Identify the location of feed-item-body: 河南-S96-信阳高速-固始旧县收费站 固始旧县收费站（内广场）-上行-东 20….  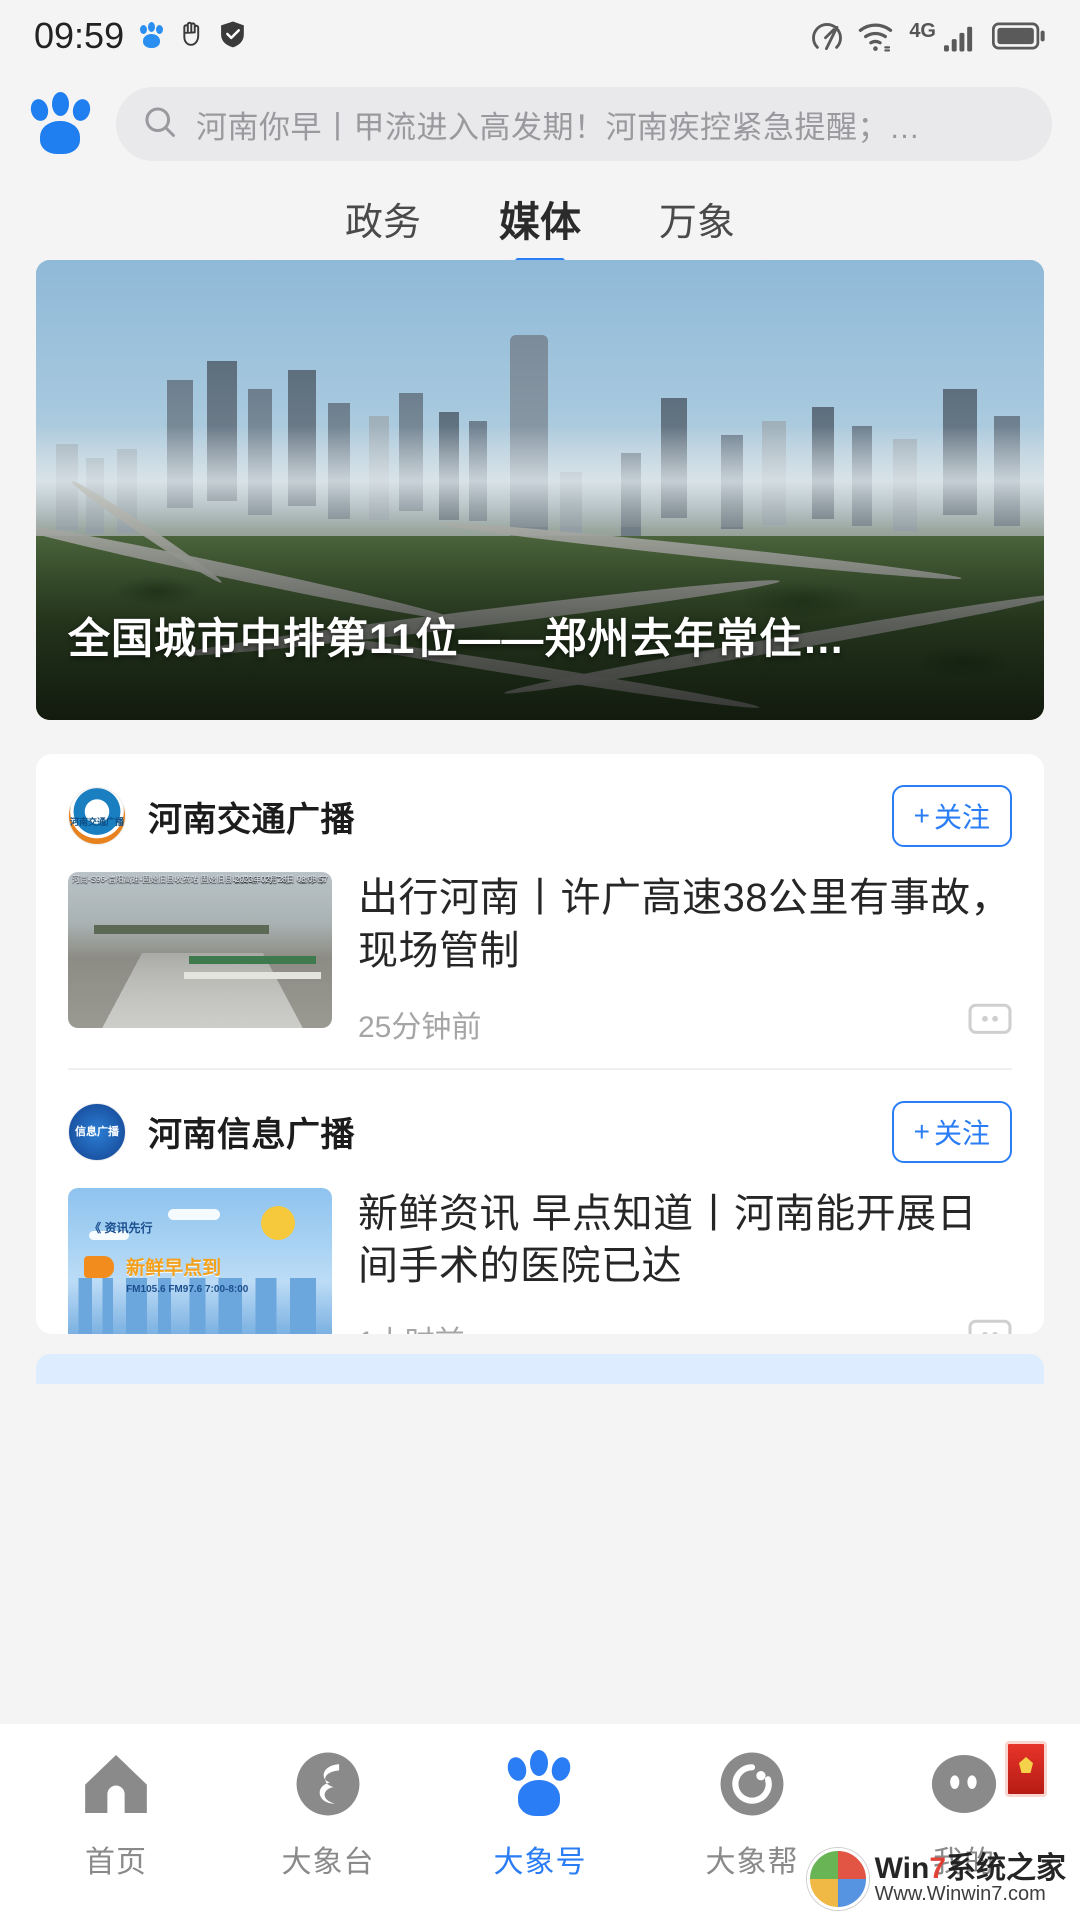
(540, 959).